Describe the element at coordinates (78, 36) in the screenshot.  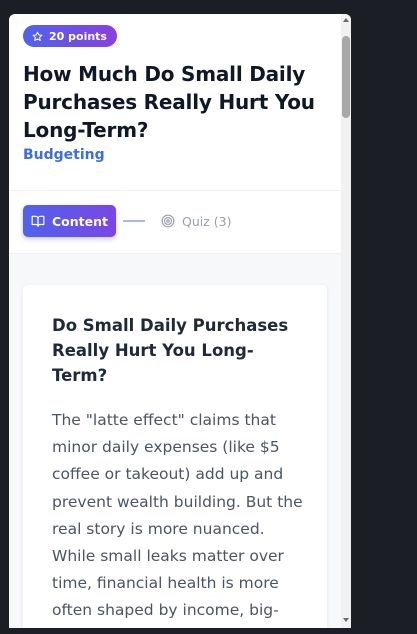
I see `points-badge-label: 20 points` at that location.